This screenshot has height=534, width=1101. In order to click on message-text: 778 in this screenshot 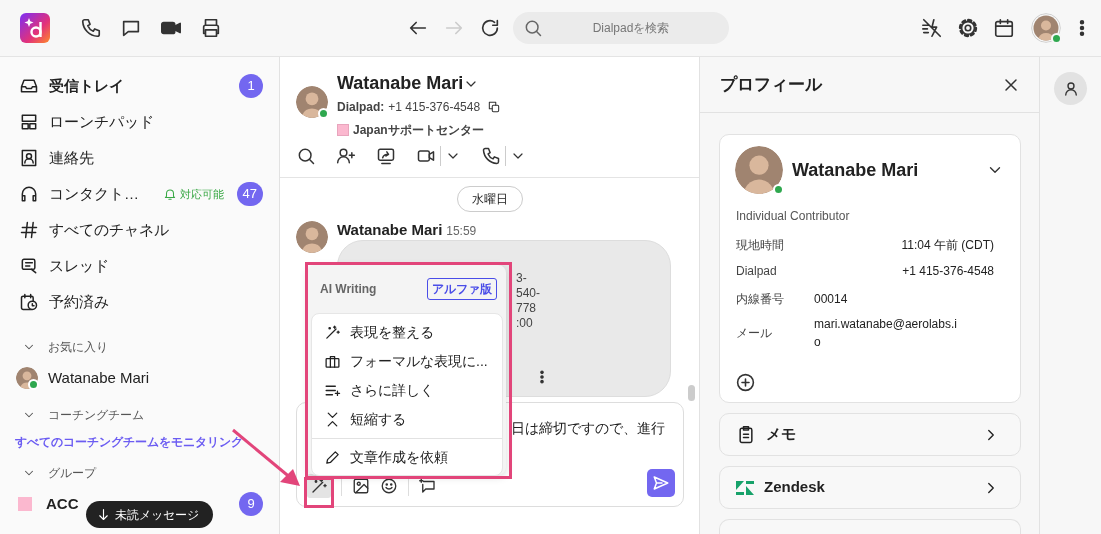, I will do `click(526, 308)`.